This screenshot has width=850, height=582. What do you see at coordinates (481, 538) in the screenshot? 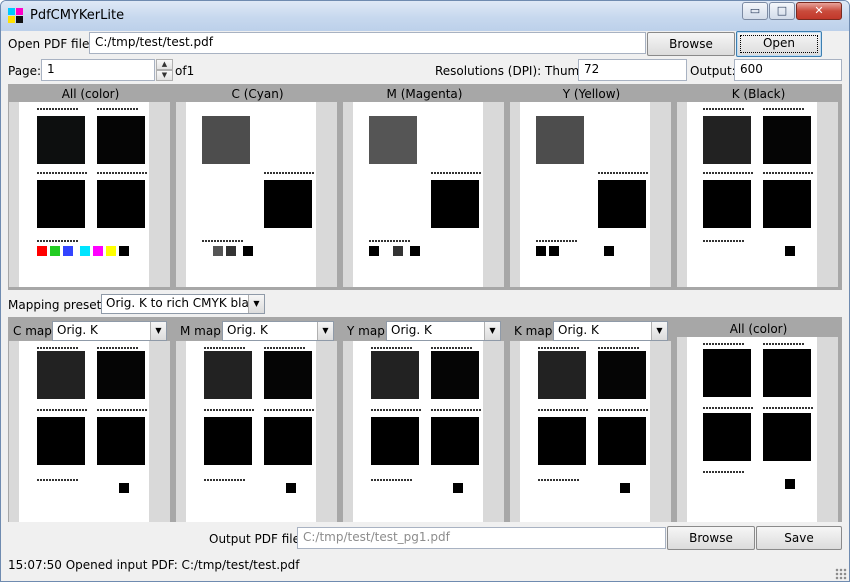
I see `output-pdf-path-input: C:/tmp/test/test_pg1.pdf` at bounding box center [481, 538].